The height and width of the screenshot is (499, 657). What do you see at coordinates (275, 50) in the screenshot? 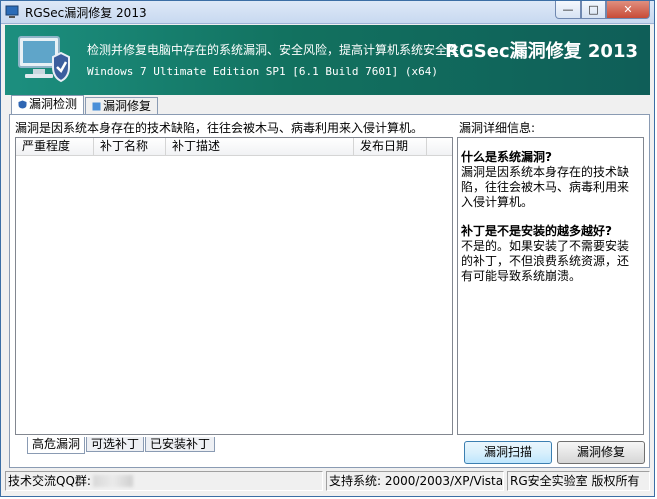
I see `banner-description: 检测并修复电脑中存在的系统漏洞、安全风险，提高计算机系统安全性!` at bounding box center [275, 50].